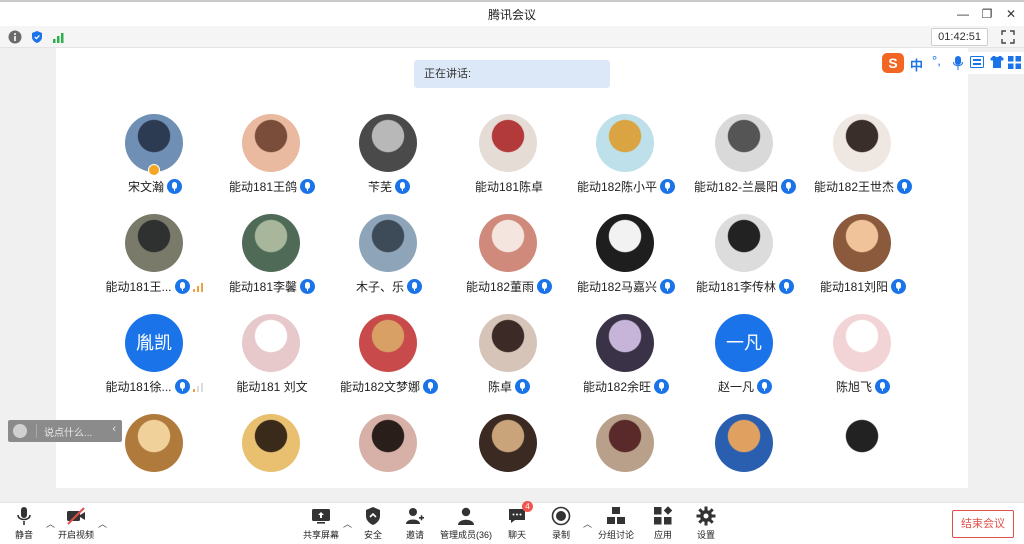 Image resolution: width=1024 pixels, height=544 pixels. I want to click on participant-tile: 能动182王世杰, so click(863, 160).